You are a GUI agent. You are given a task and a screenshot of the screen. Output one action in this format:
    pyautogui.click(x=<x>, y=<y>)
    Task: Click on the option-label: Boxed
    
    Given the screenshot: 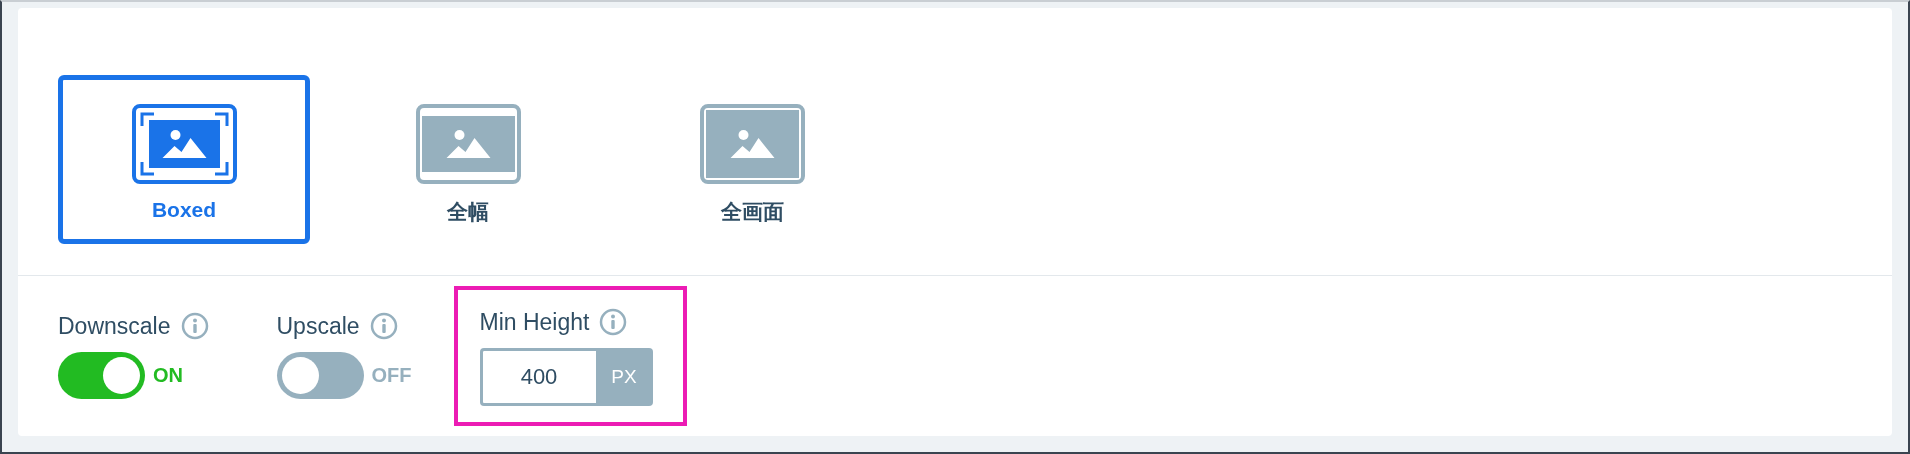 What is the action you would take?
    pyautogui.click(x=184, y=210)
    